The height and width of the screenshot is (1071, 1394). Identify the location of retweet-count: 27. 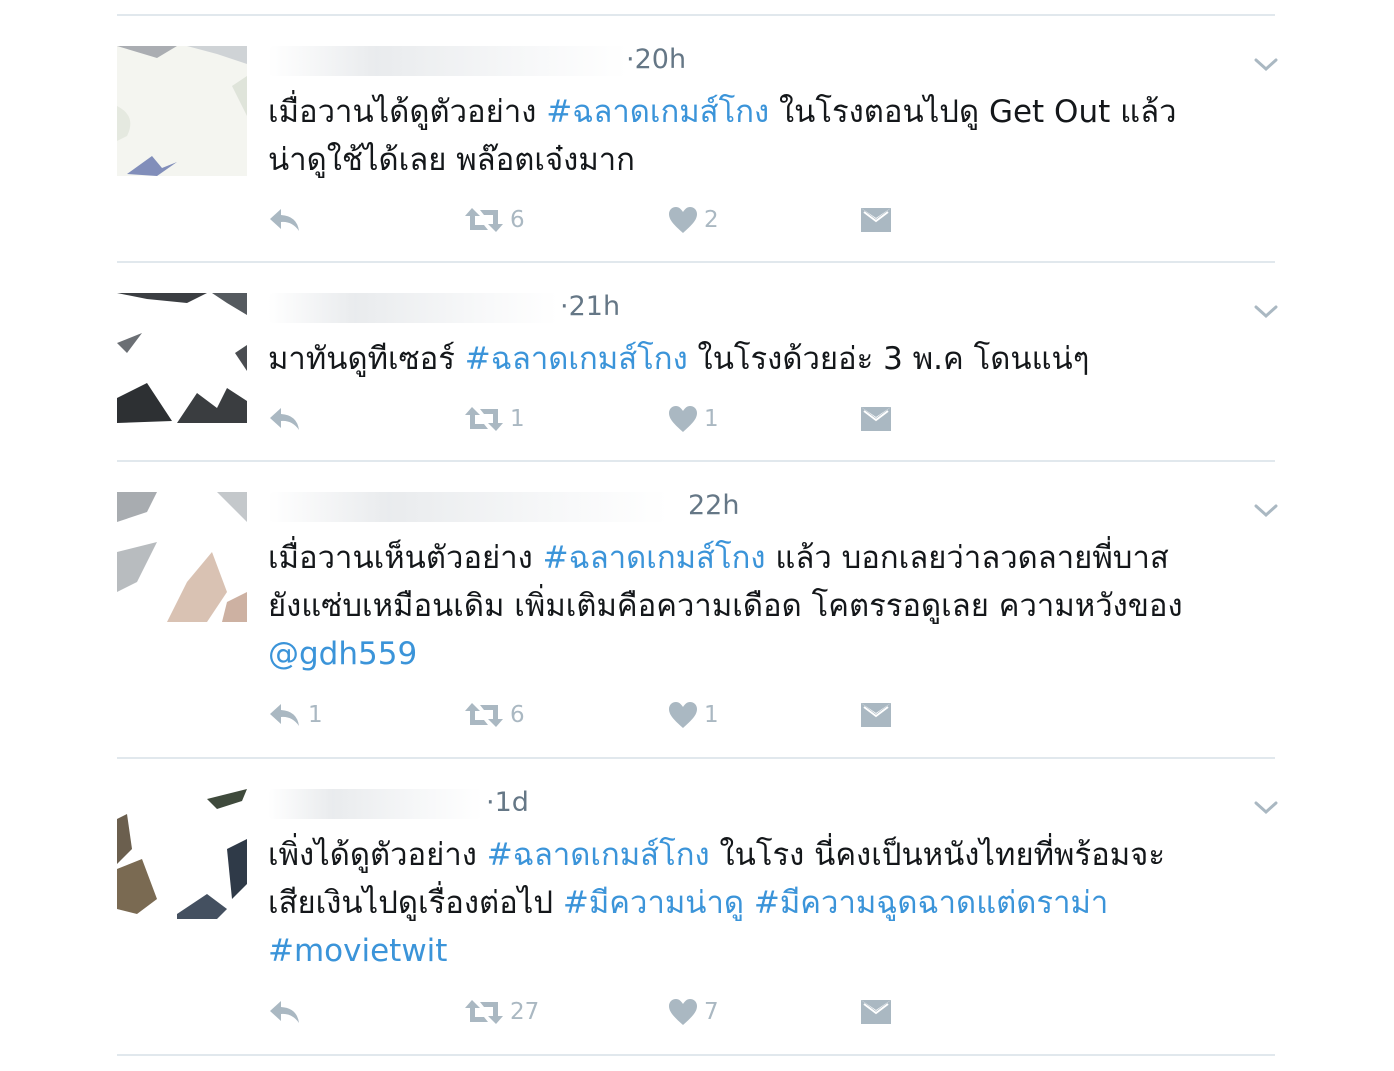
(525, 1012).